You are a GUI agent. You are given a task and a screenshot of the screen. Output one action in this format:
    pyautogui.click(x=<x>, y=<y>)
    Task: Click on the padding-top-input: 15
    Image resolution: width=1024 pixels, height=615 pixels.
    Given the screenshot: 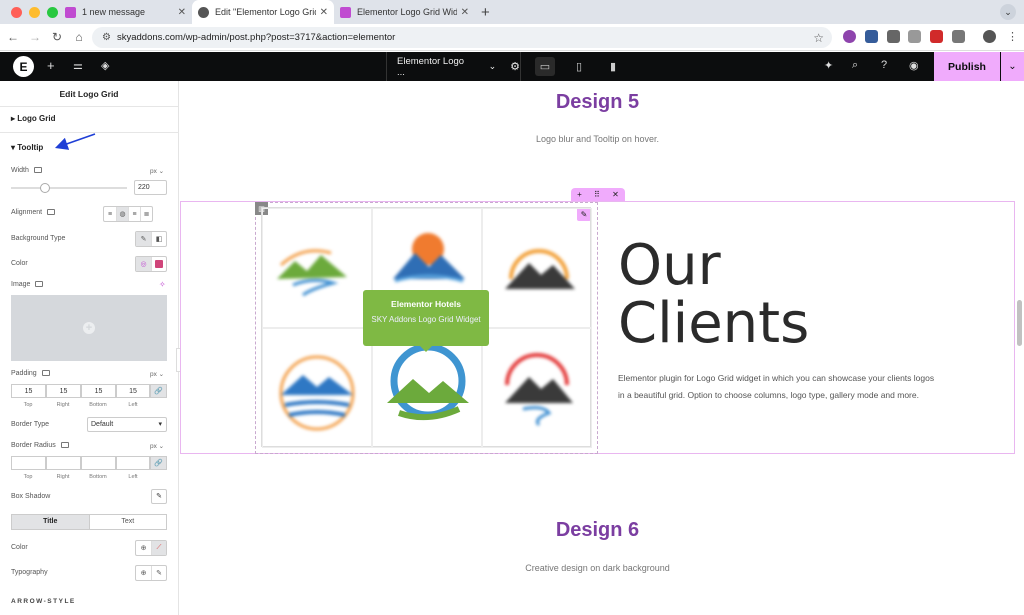 What is the action you would take?
    pyautogui.click(x=28, y=391)
    